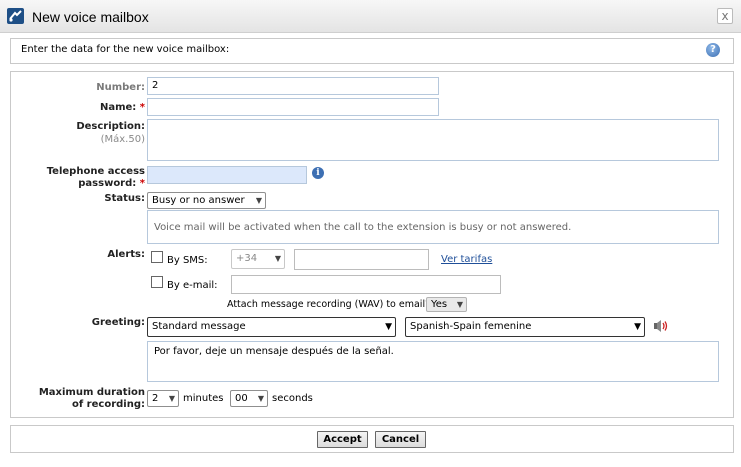 This screenshot has height=467, width=741. What do you see at coordinates (366, 284) in the screenshot?
I see `email-input` at bounding box center [366, 284].